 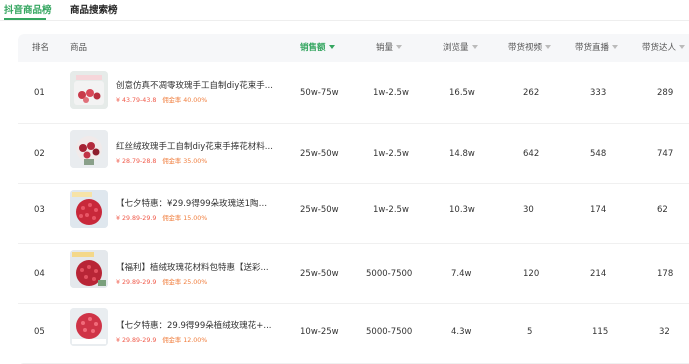 I want to click on views-count: 7.4w, so click(x=461, y=274).